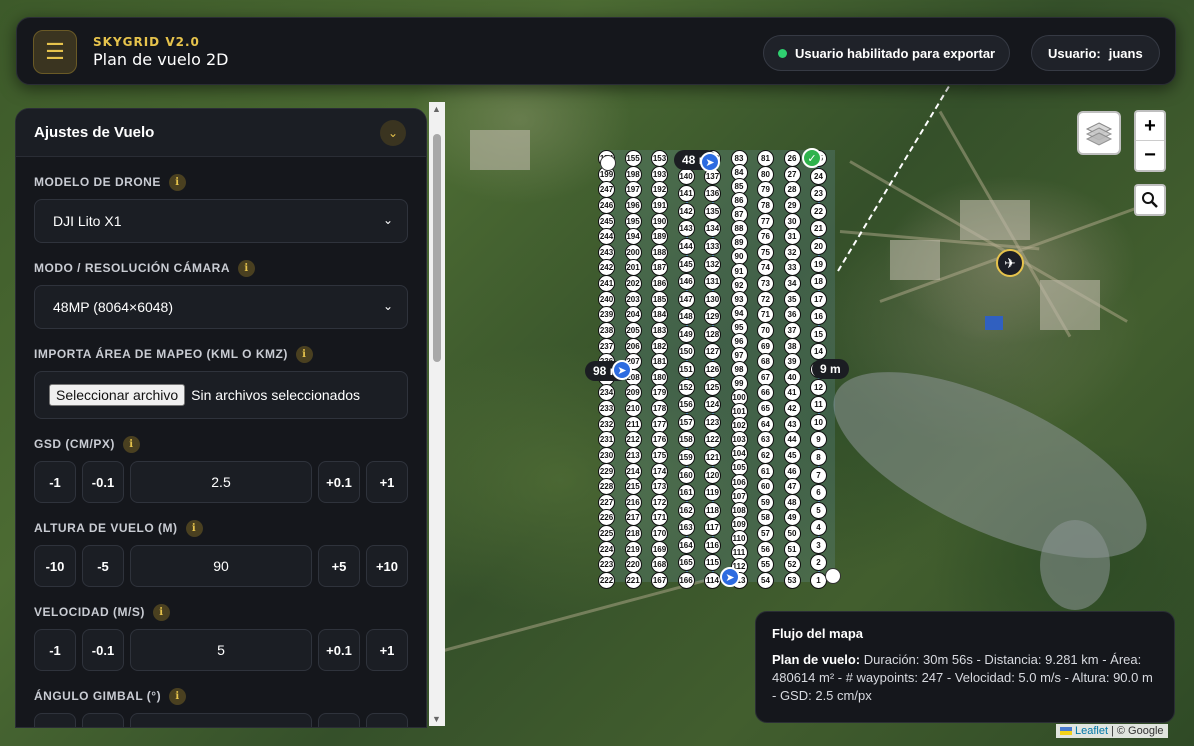  What do you see at coordinates (339, 720) in the screenshot?
I see `gimbal-inc-small-button: +5` at bounding box center [339, 720].